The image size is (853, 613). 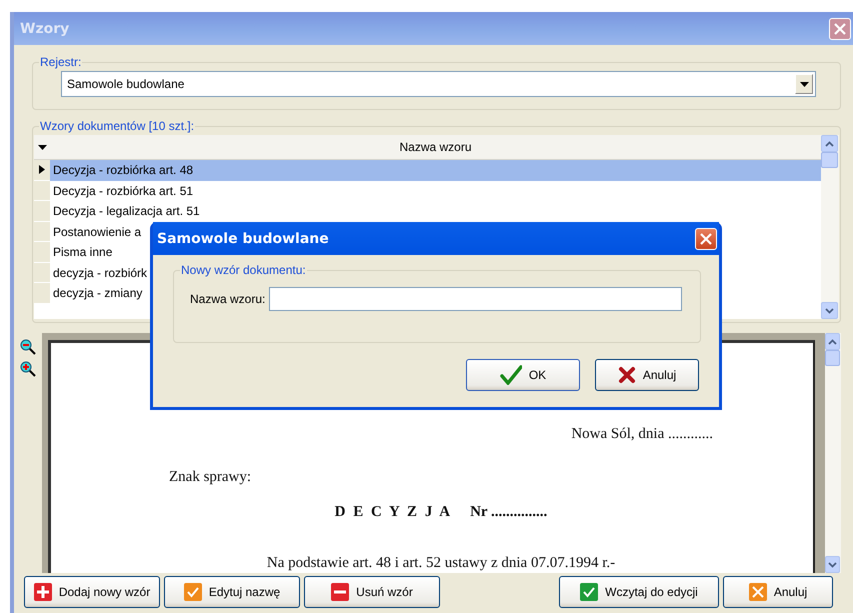 What do you see at coordinates (435, 170) in the screenshot?
I see `template-row: Decyzja - rozbiórka art. 48` at bounding box center [435, 170].